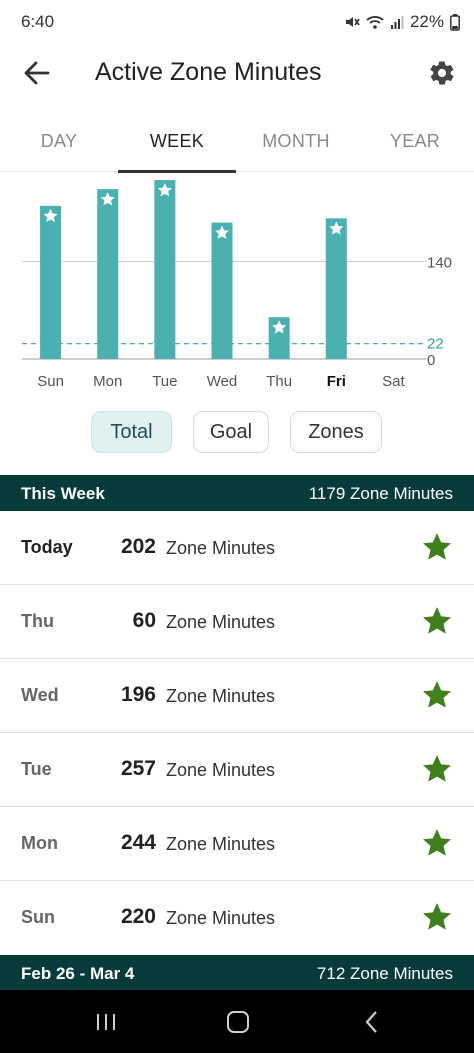 The width and height of the screenshot is (474, 1053). Describe the element at coordinates (296, 141) in the screenshot. I see `tab-month: MONTH` at that location.